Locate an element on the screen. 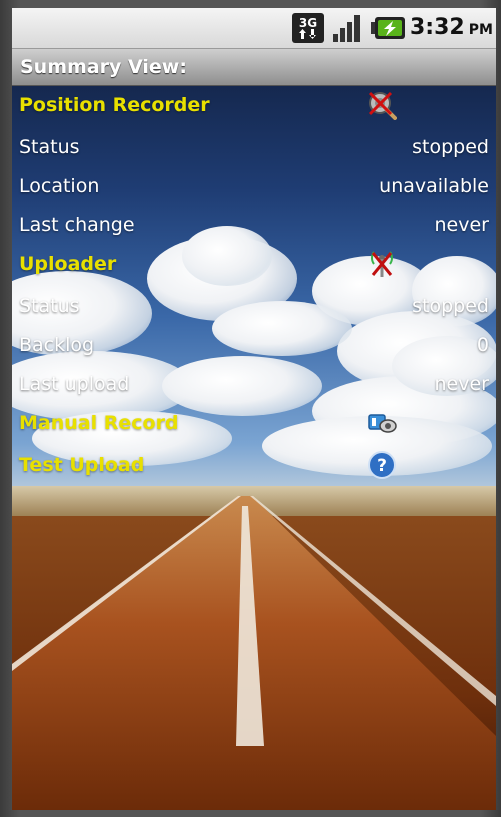 The width and height of the screenshot is (501, 817). location-row: Location unavailable is located at coordinates (254, 186).